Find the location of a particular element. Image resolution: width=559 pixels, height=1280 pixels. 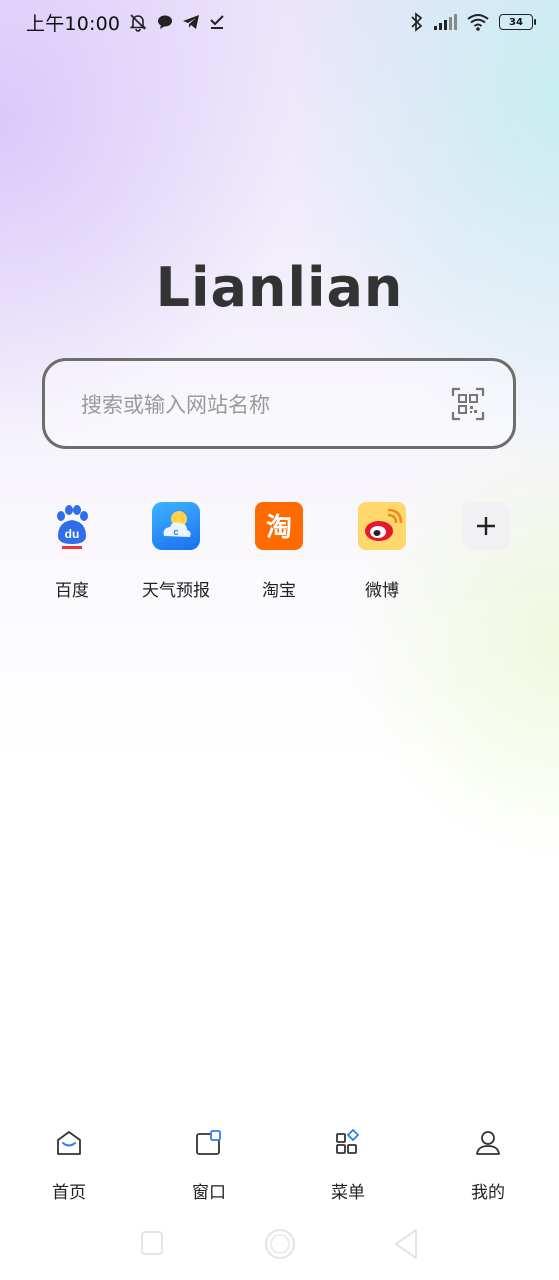

add-shortcut-button is located at coordinates (486, 539).